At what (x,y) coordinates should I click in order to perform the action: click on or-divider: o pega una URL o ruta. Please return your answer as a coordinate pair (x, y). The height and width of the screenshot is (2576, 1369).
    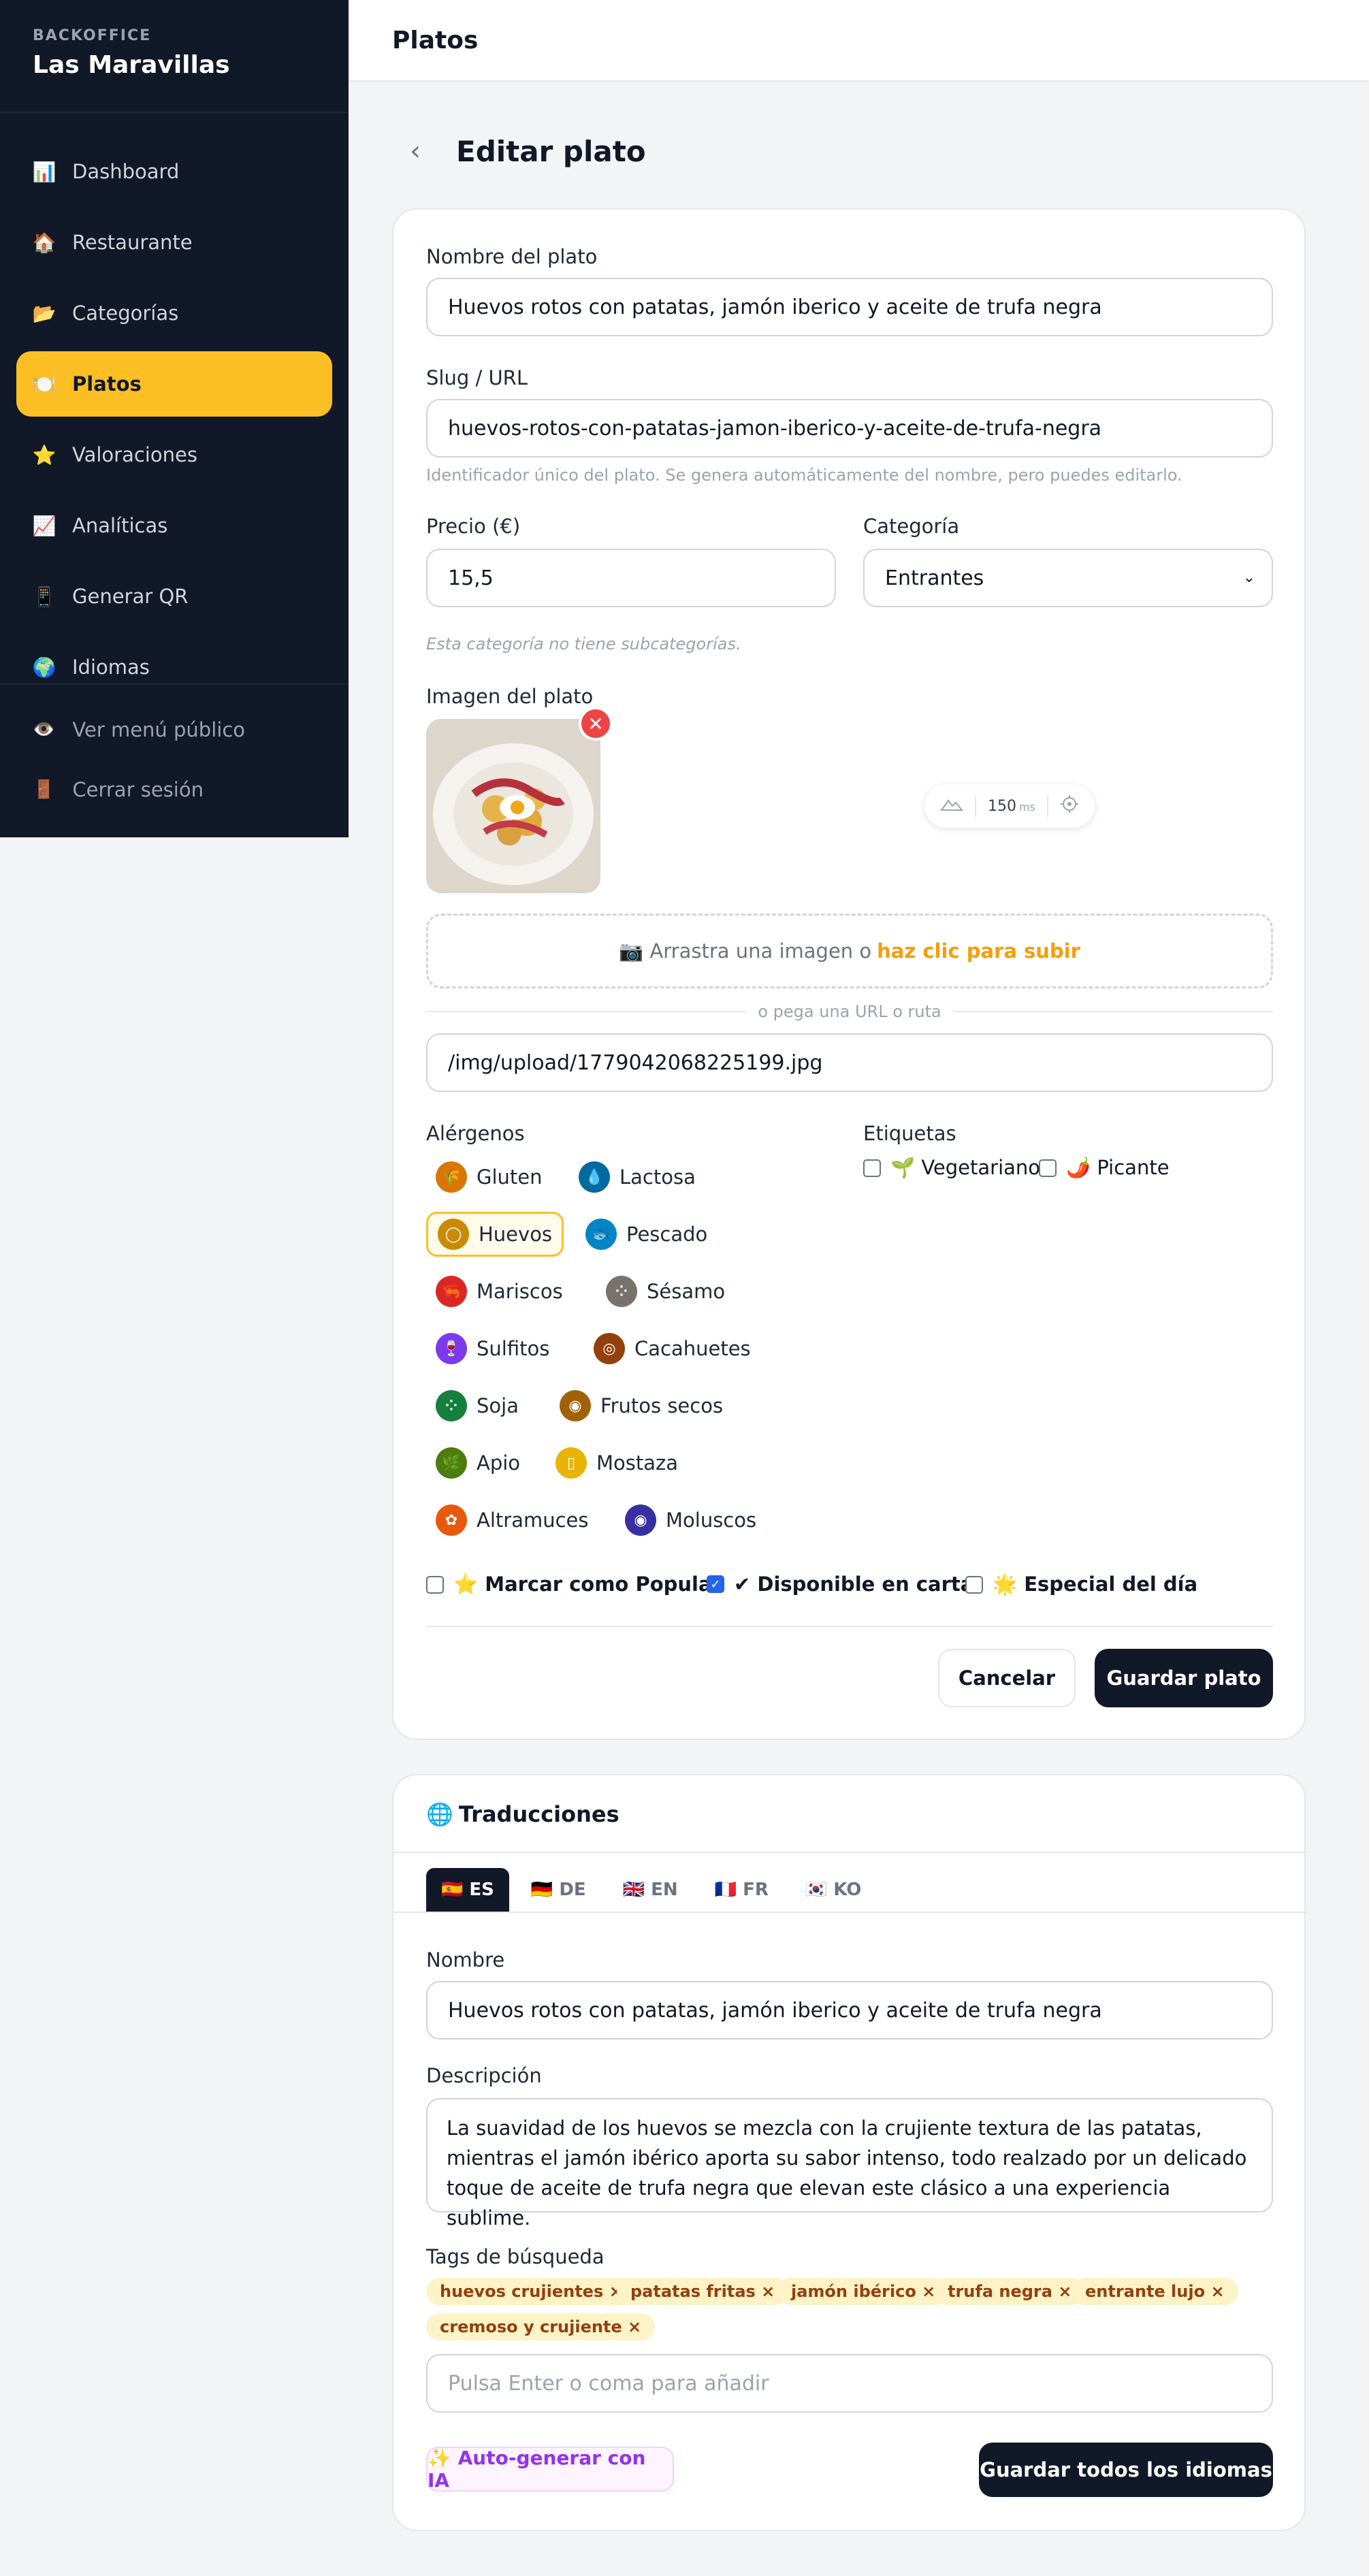
    Looking at the image, I should click on (850, 1012).